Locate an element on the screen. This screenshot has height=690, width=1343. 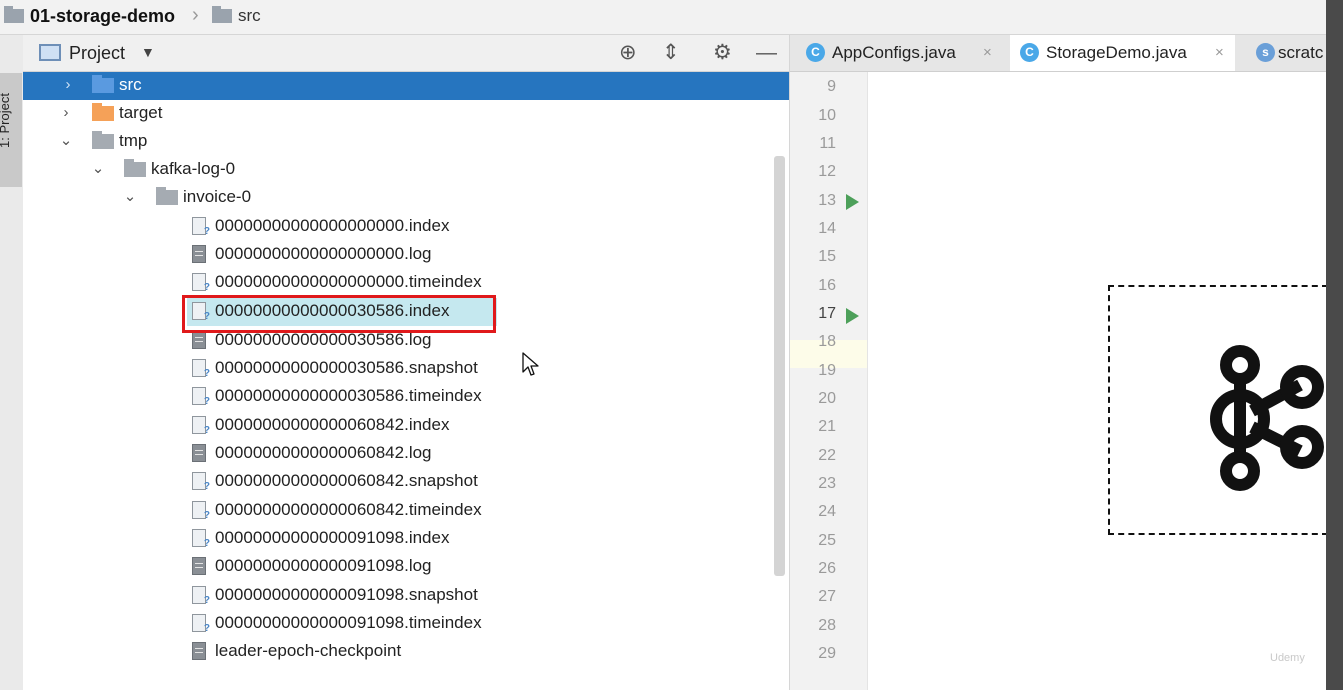
tree-label: kafka-log-0 is located at coordinates (193, 168).